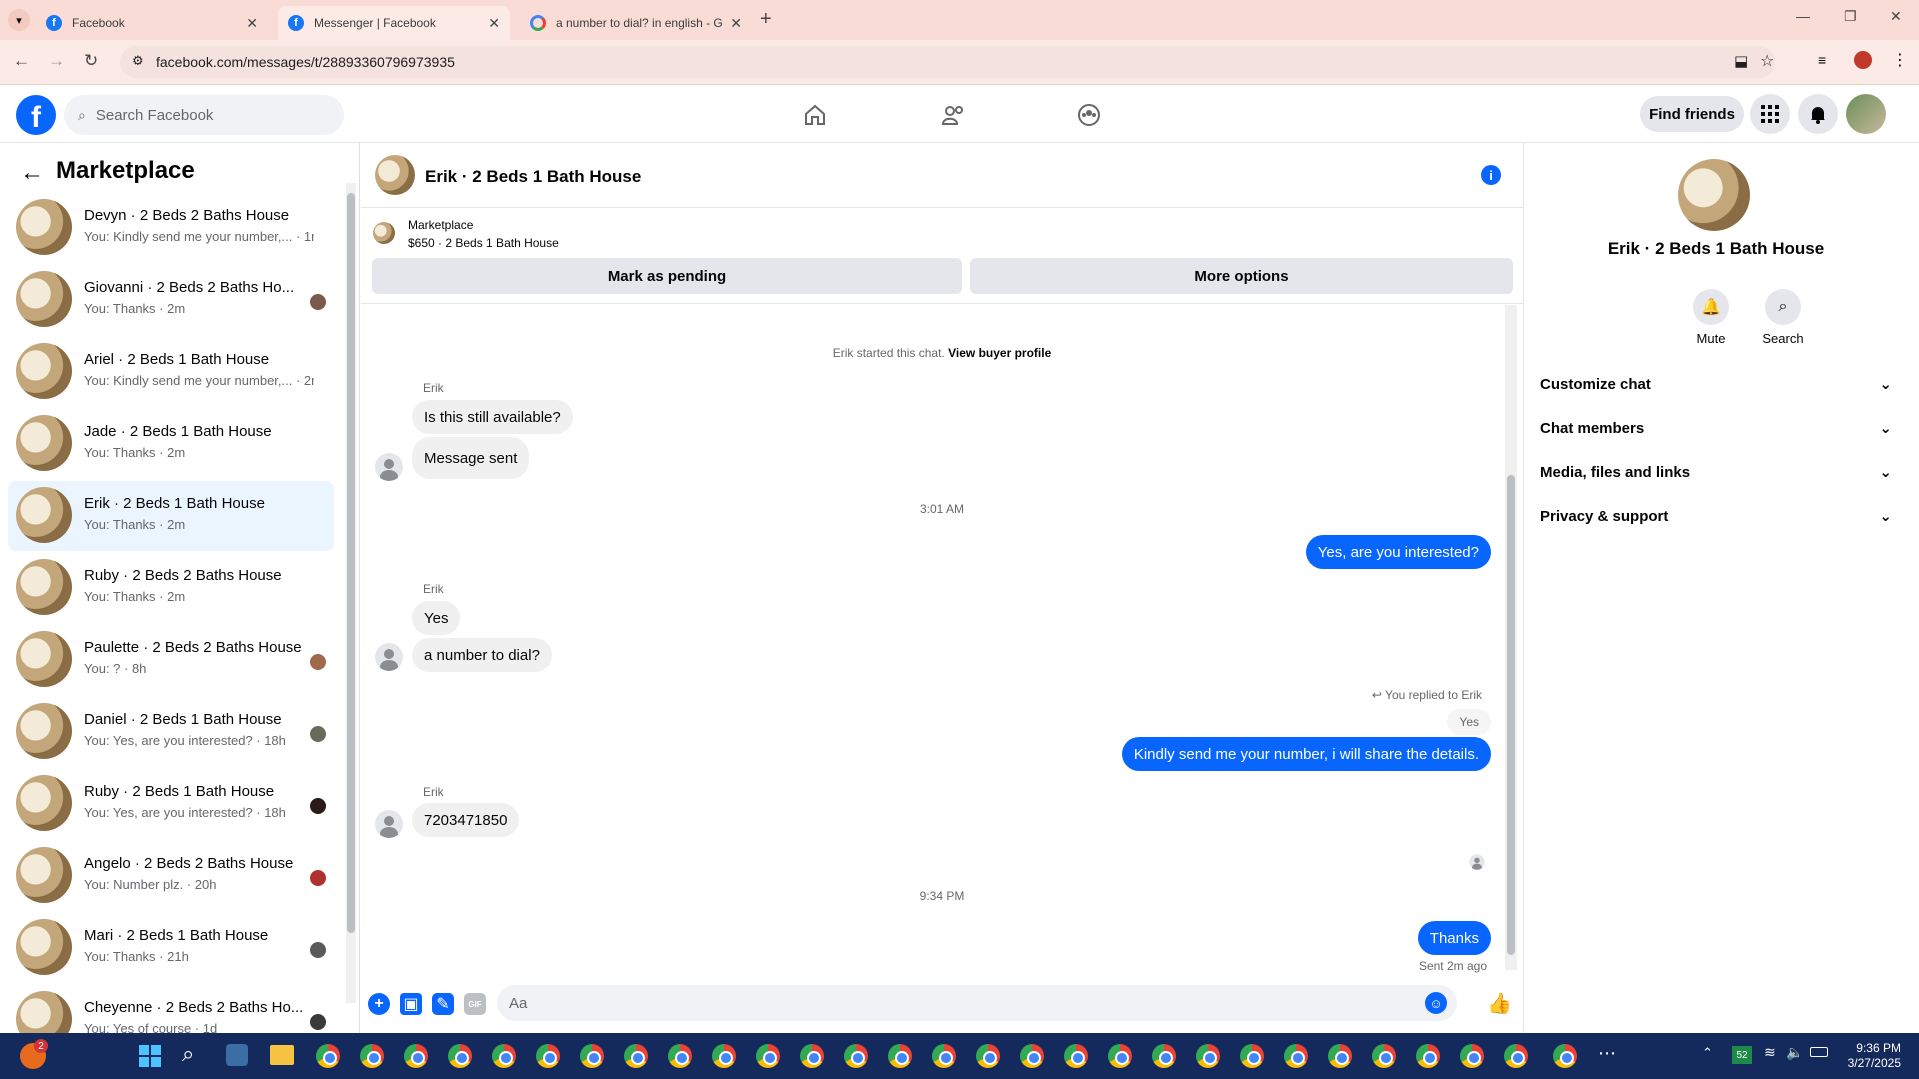 The height and width of the screenshot is (1079, 1919). I want to click on customize-chat-section: Customize chat ⌄, so click(1716, 384).